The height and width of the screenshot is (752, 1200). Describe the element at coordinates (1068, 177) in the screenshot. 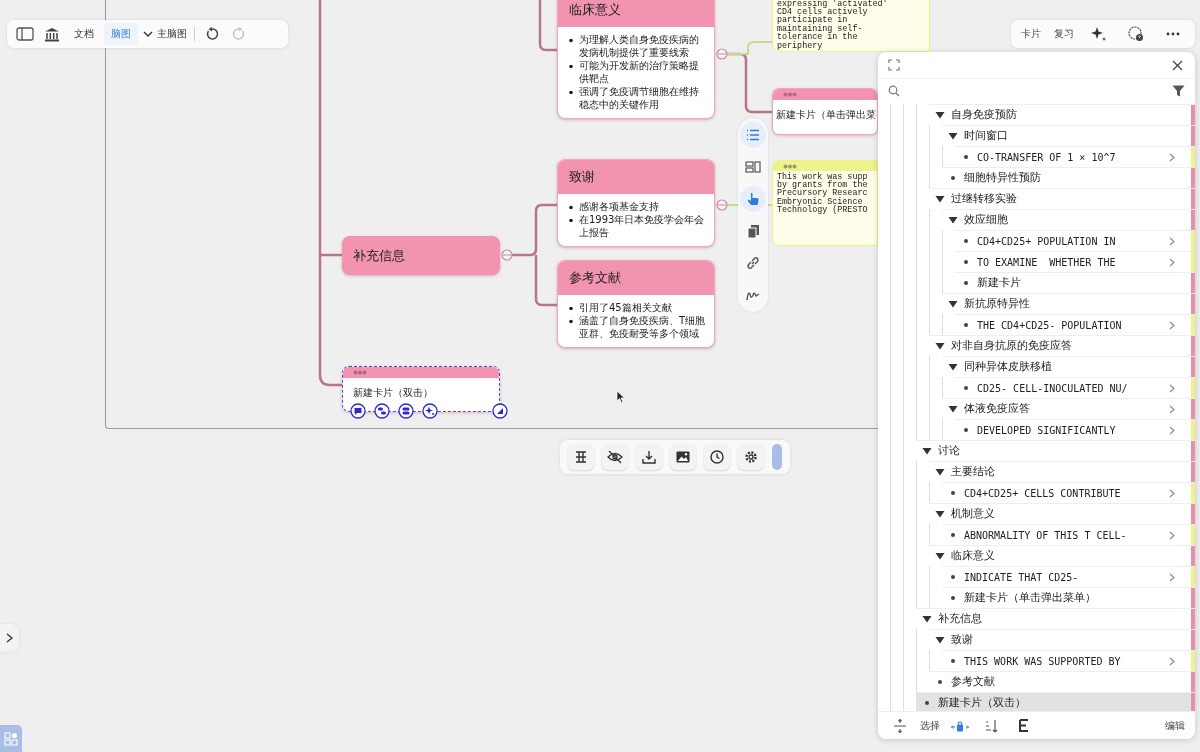

I see `outline-row: 细胞特异性预防` at that location.